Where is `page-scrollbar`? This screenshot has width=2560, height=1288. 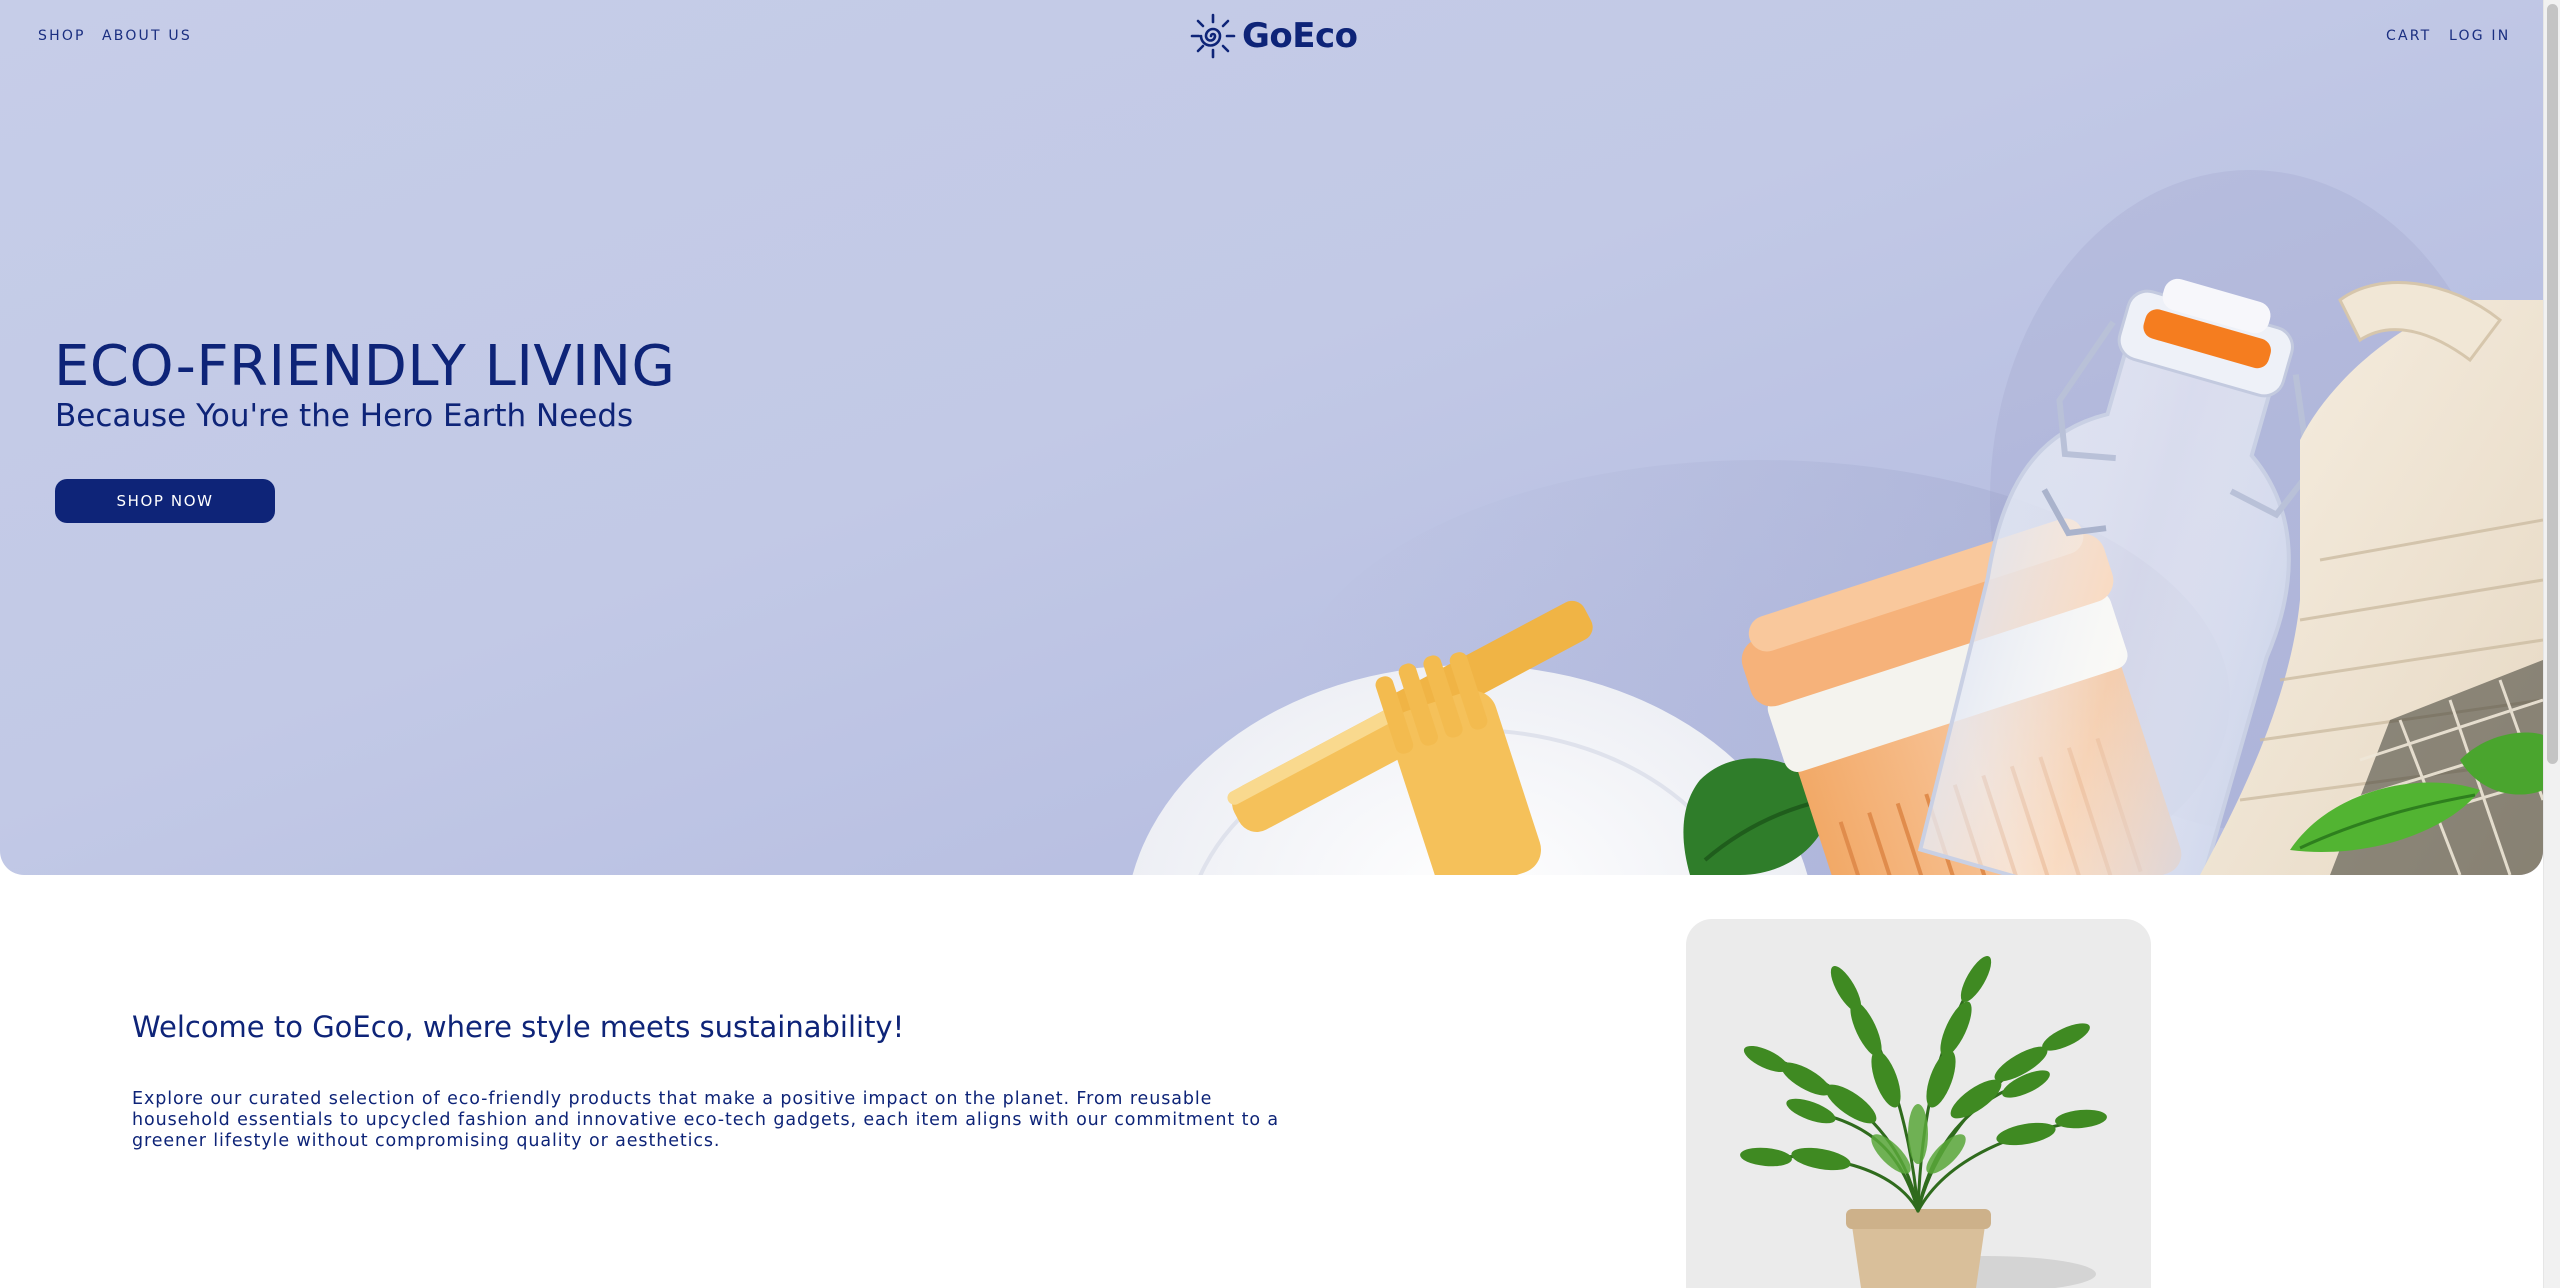 page-scrollbar is located at coordinates (2551, 644).